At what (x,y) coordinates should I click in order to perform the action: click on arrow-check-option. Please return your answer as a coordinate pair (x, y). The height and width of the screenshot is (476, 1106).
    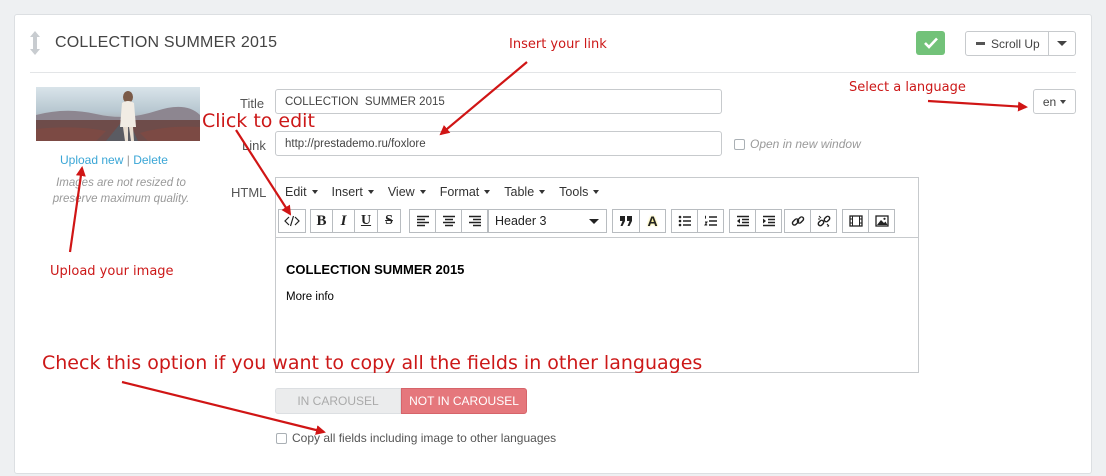
    Looking at the image, I should click on (223, 407).